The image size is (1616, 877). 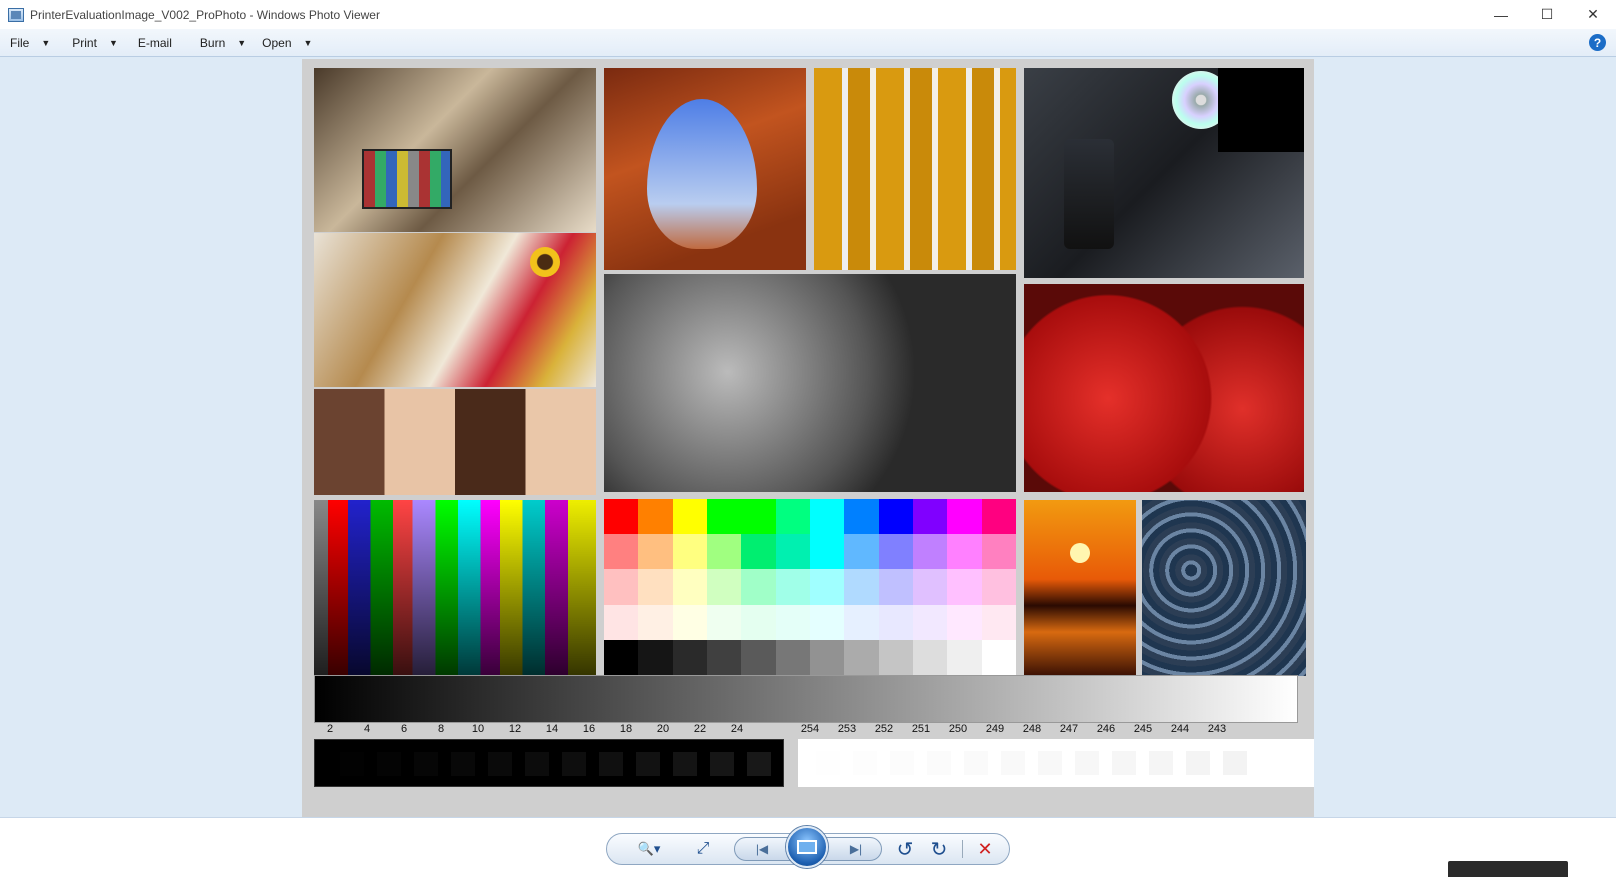 I want to click on next-icon: ▶|, so click(x=856, y=849).